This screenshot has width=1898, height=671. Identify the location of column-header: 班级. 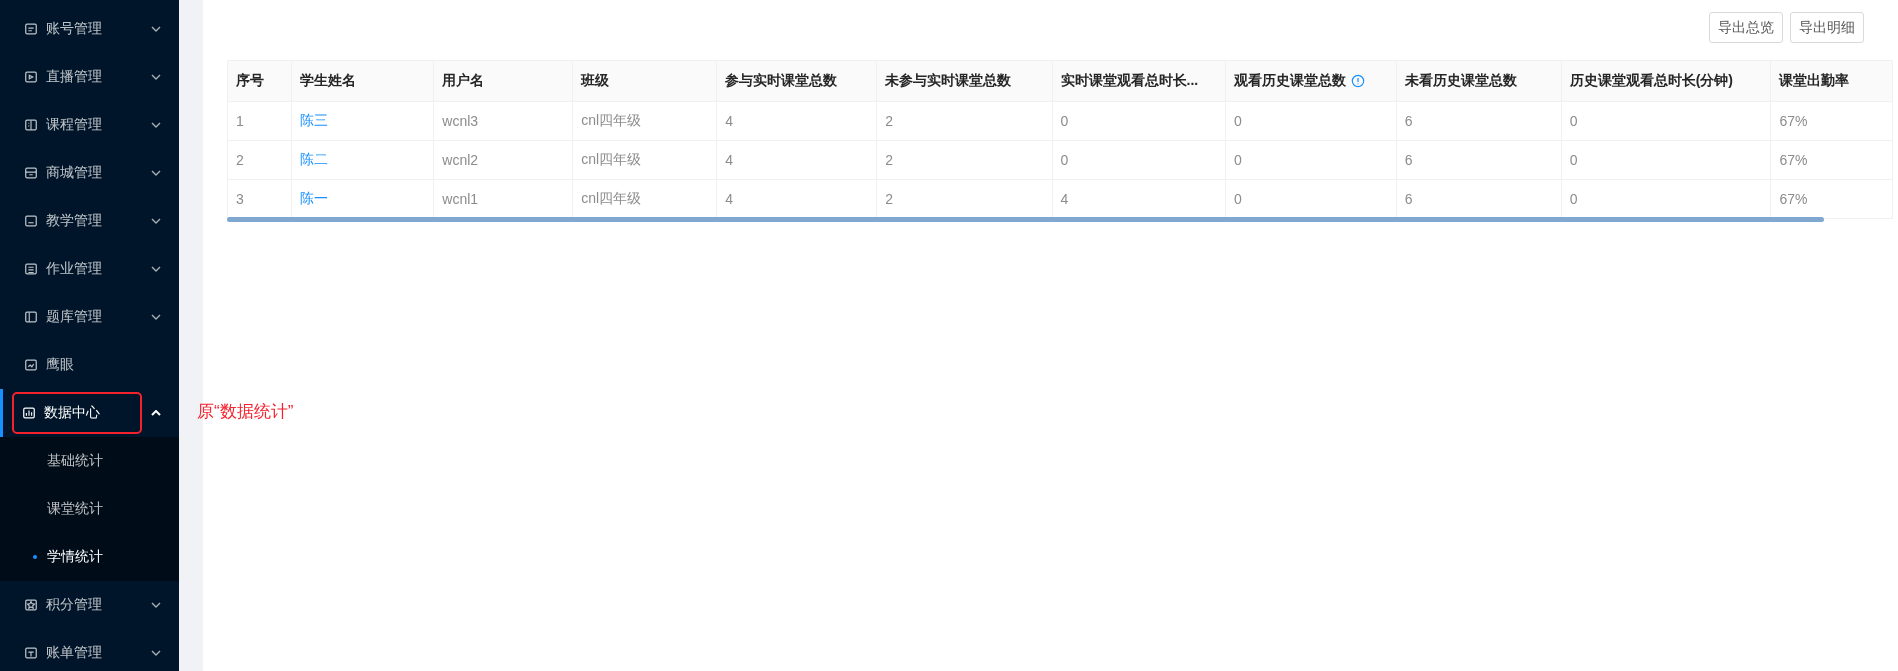
(644, 81).